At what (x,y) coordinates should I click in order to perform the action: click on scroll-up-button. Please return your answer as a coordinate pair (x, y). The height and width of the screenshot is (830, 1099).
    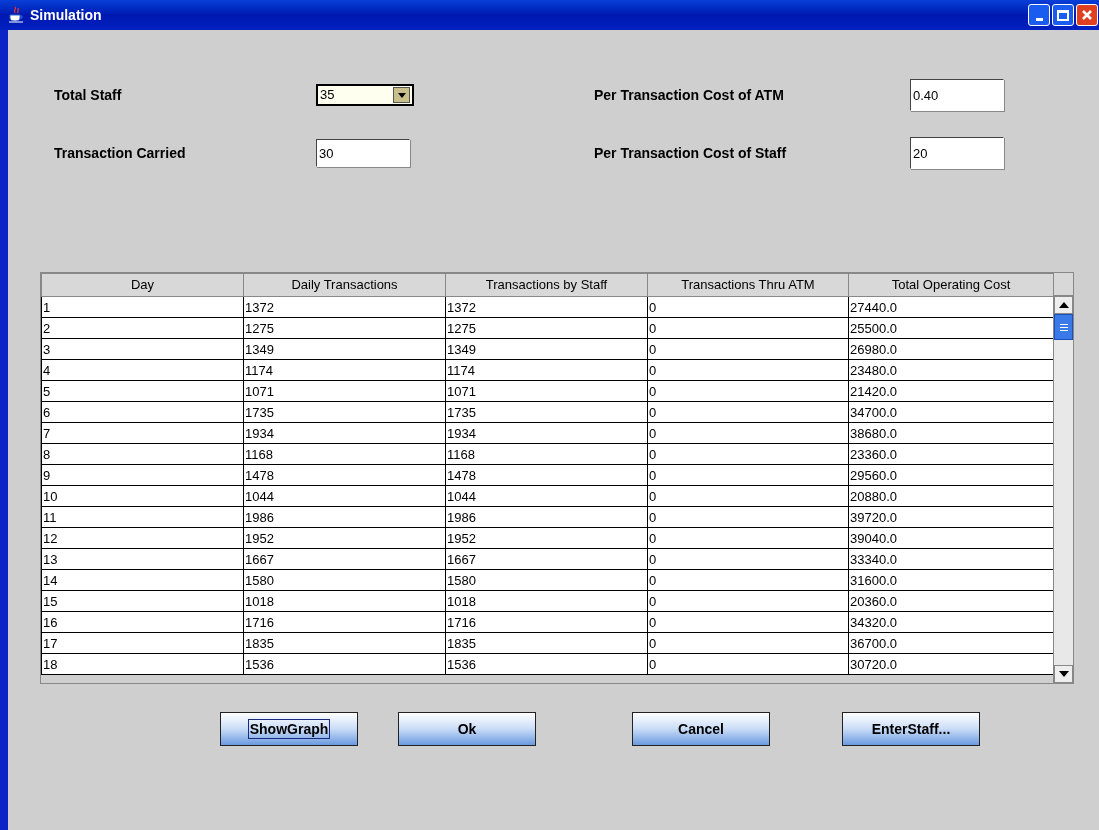
    Looking at the image, I should click on (1063, 305).